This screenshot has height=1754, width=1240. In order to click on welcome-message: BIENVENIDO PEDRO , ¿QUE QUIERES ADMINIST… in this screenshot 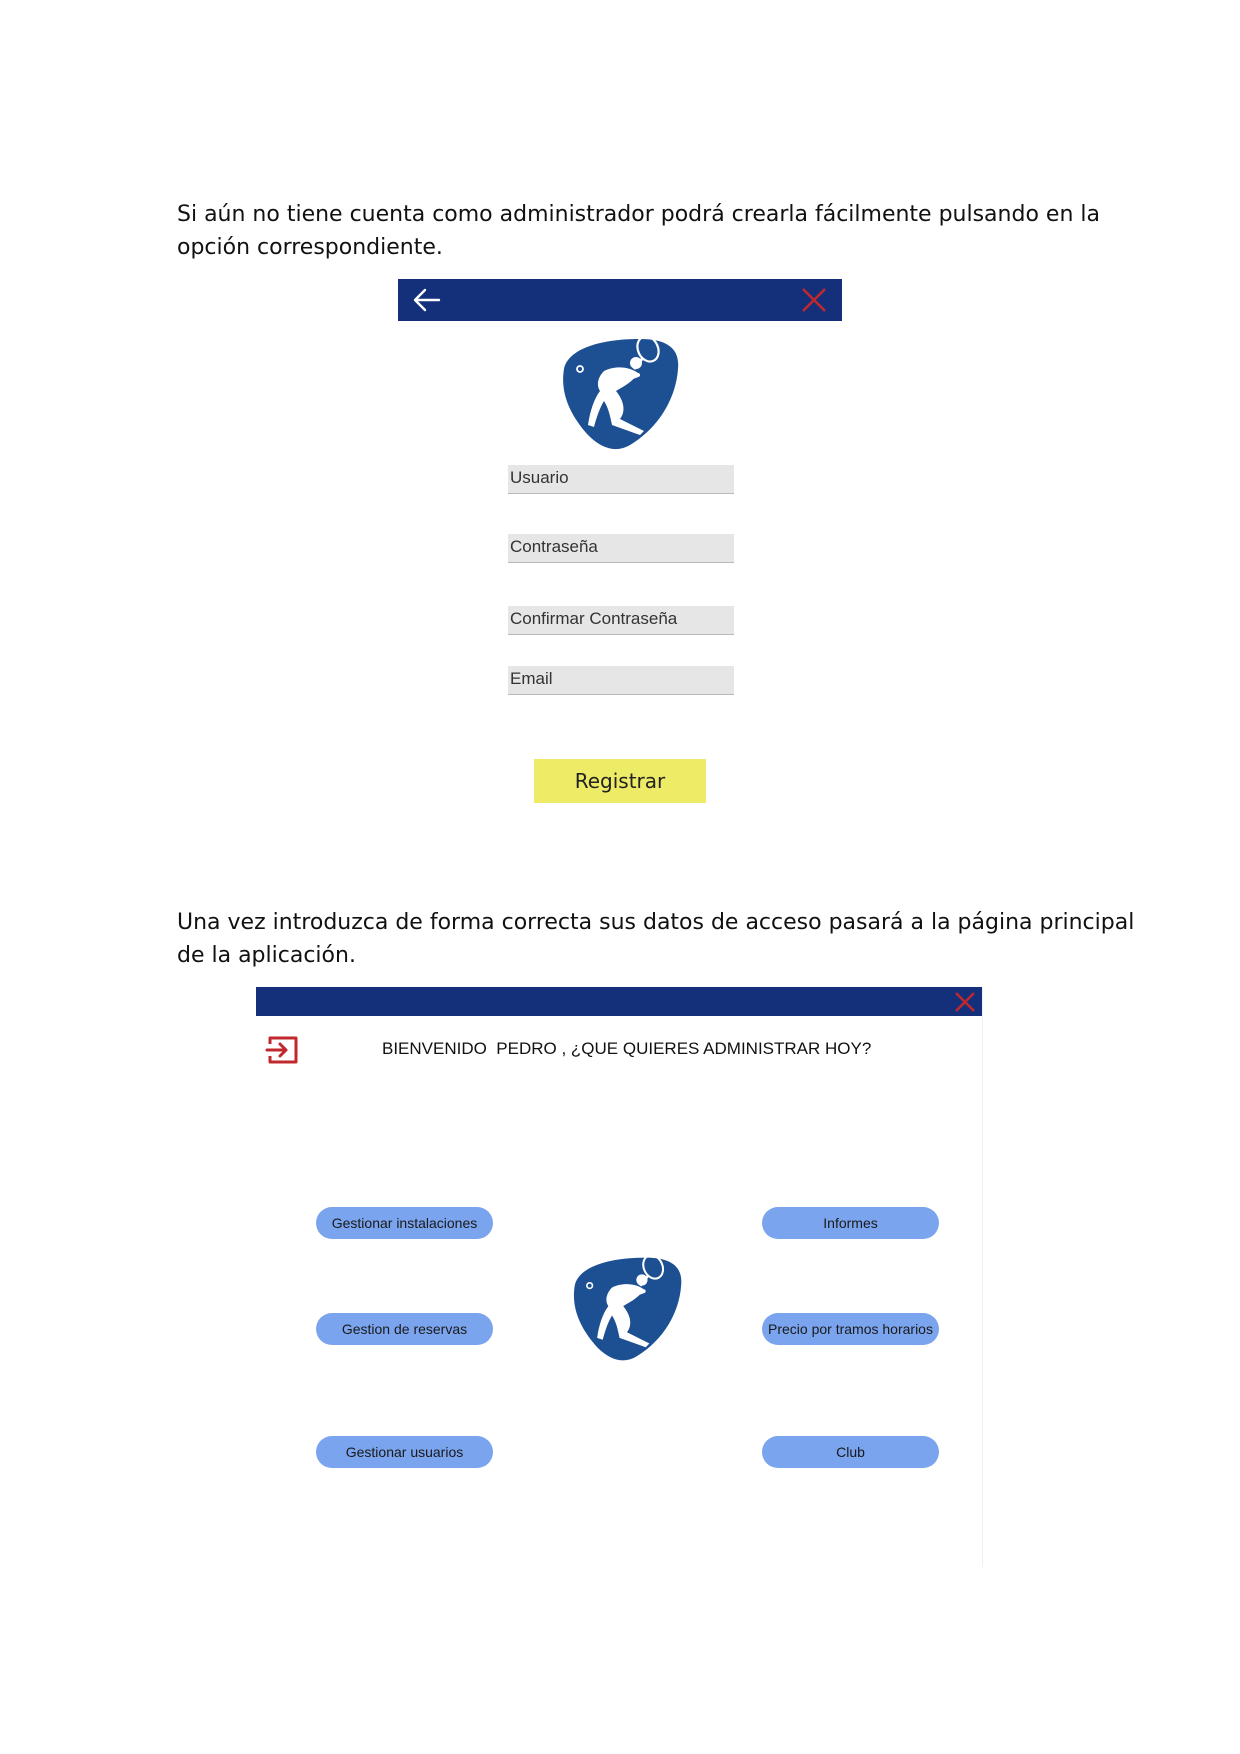, I will do `click(627, 1048)`.